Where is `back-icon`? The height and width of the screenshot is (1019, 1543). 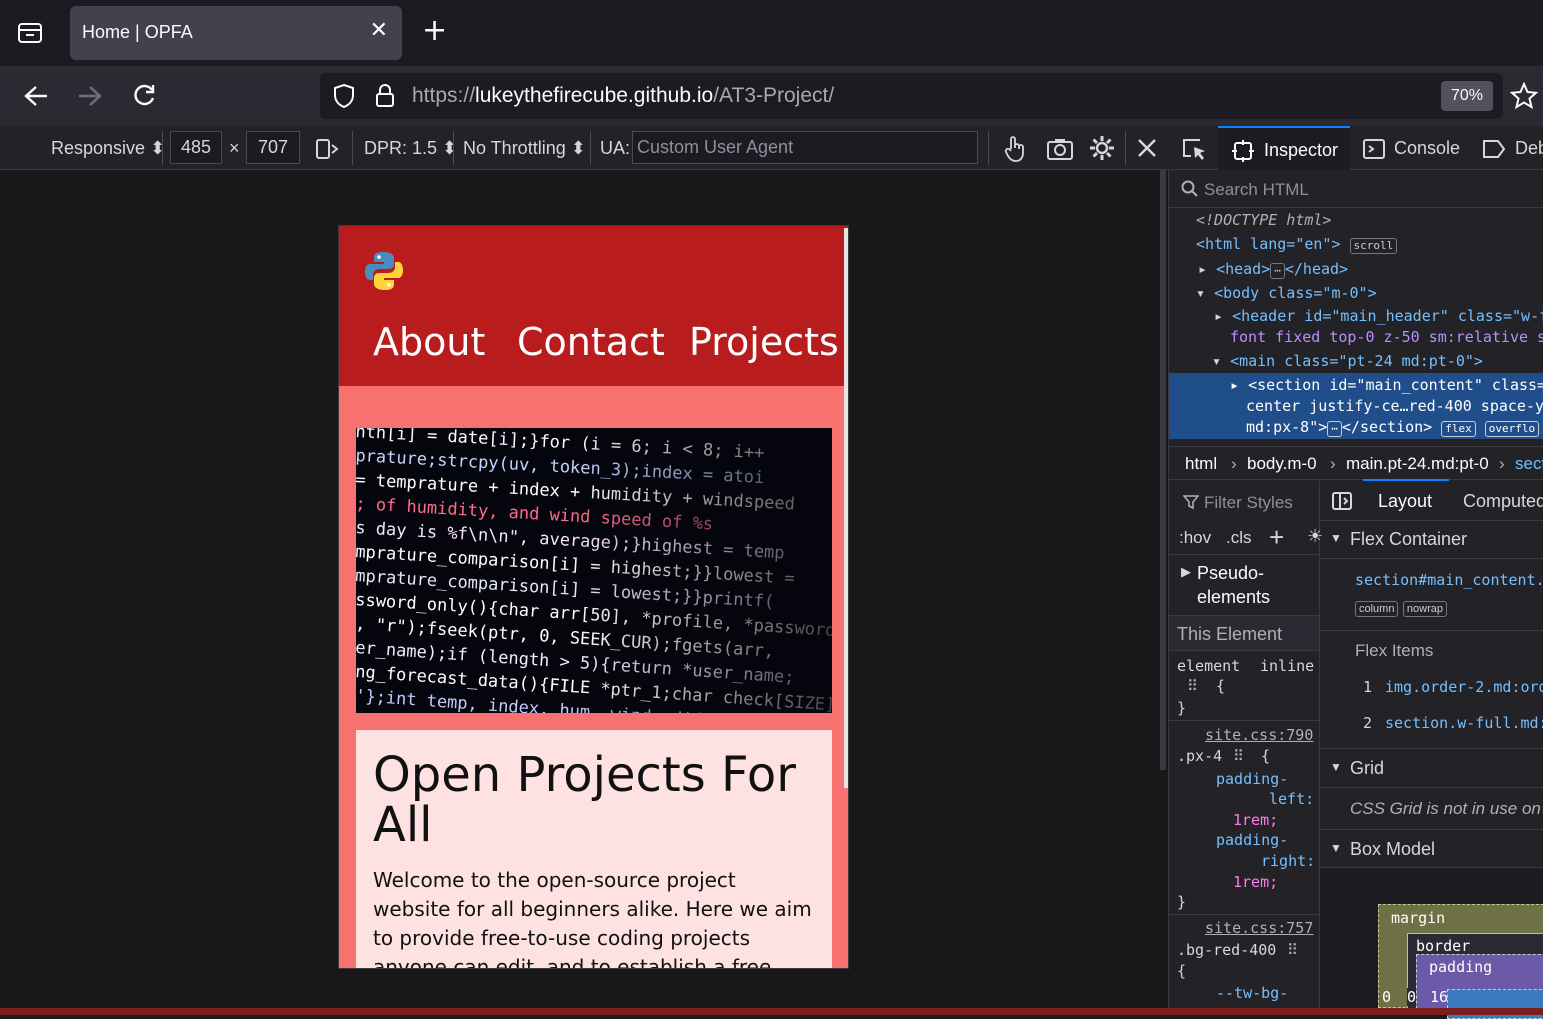
back-icon is located at coordinates (36, 96).